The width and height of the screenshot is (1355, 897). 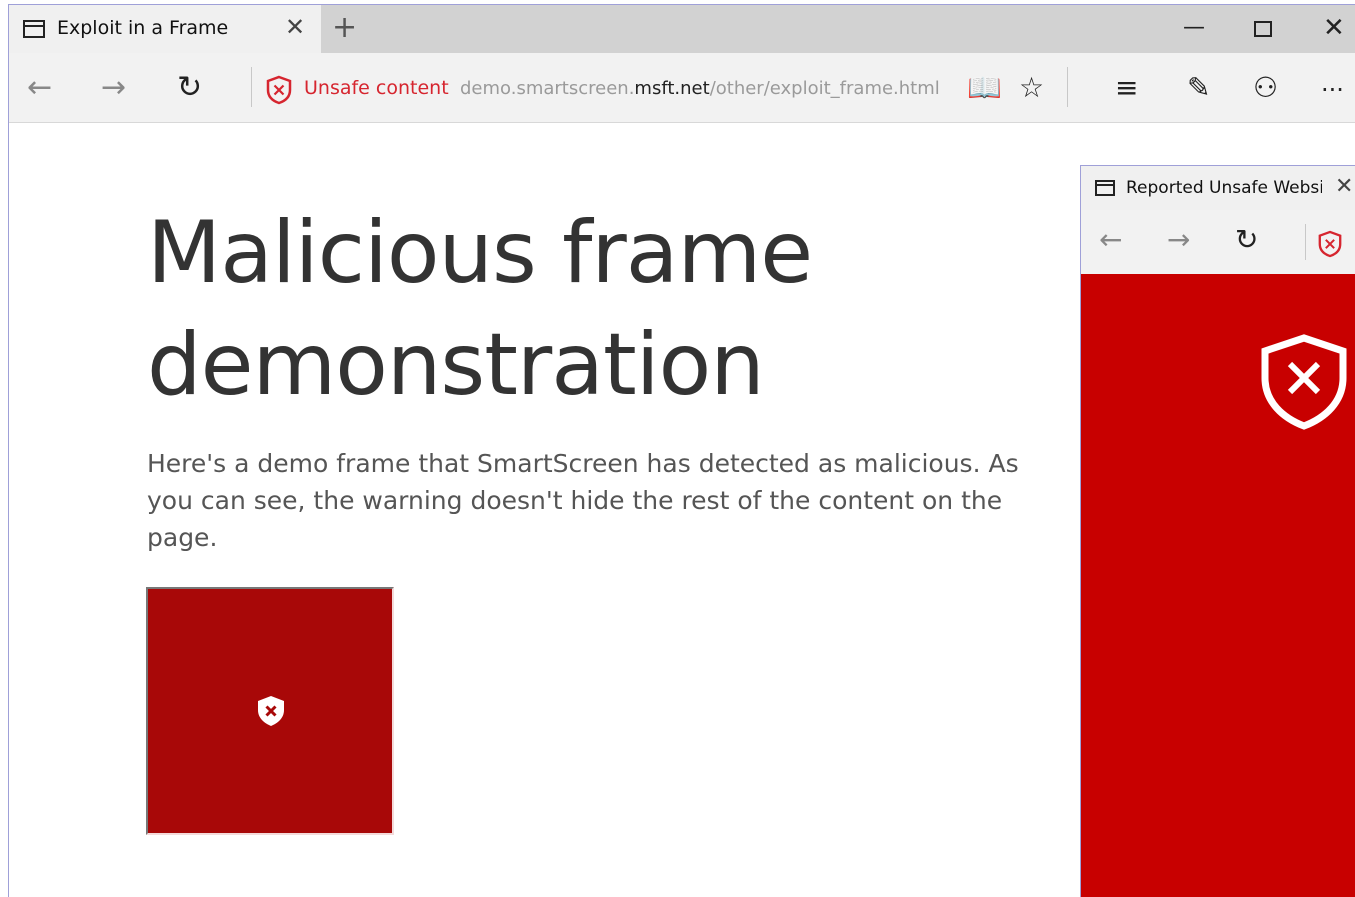 What do you see at coordinates (1344, 187) in the screenshot?
I see `close-popup-icon: ✕` at bounding box center [1344, 187].